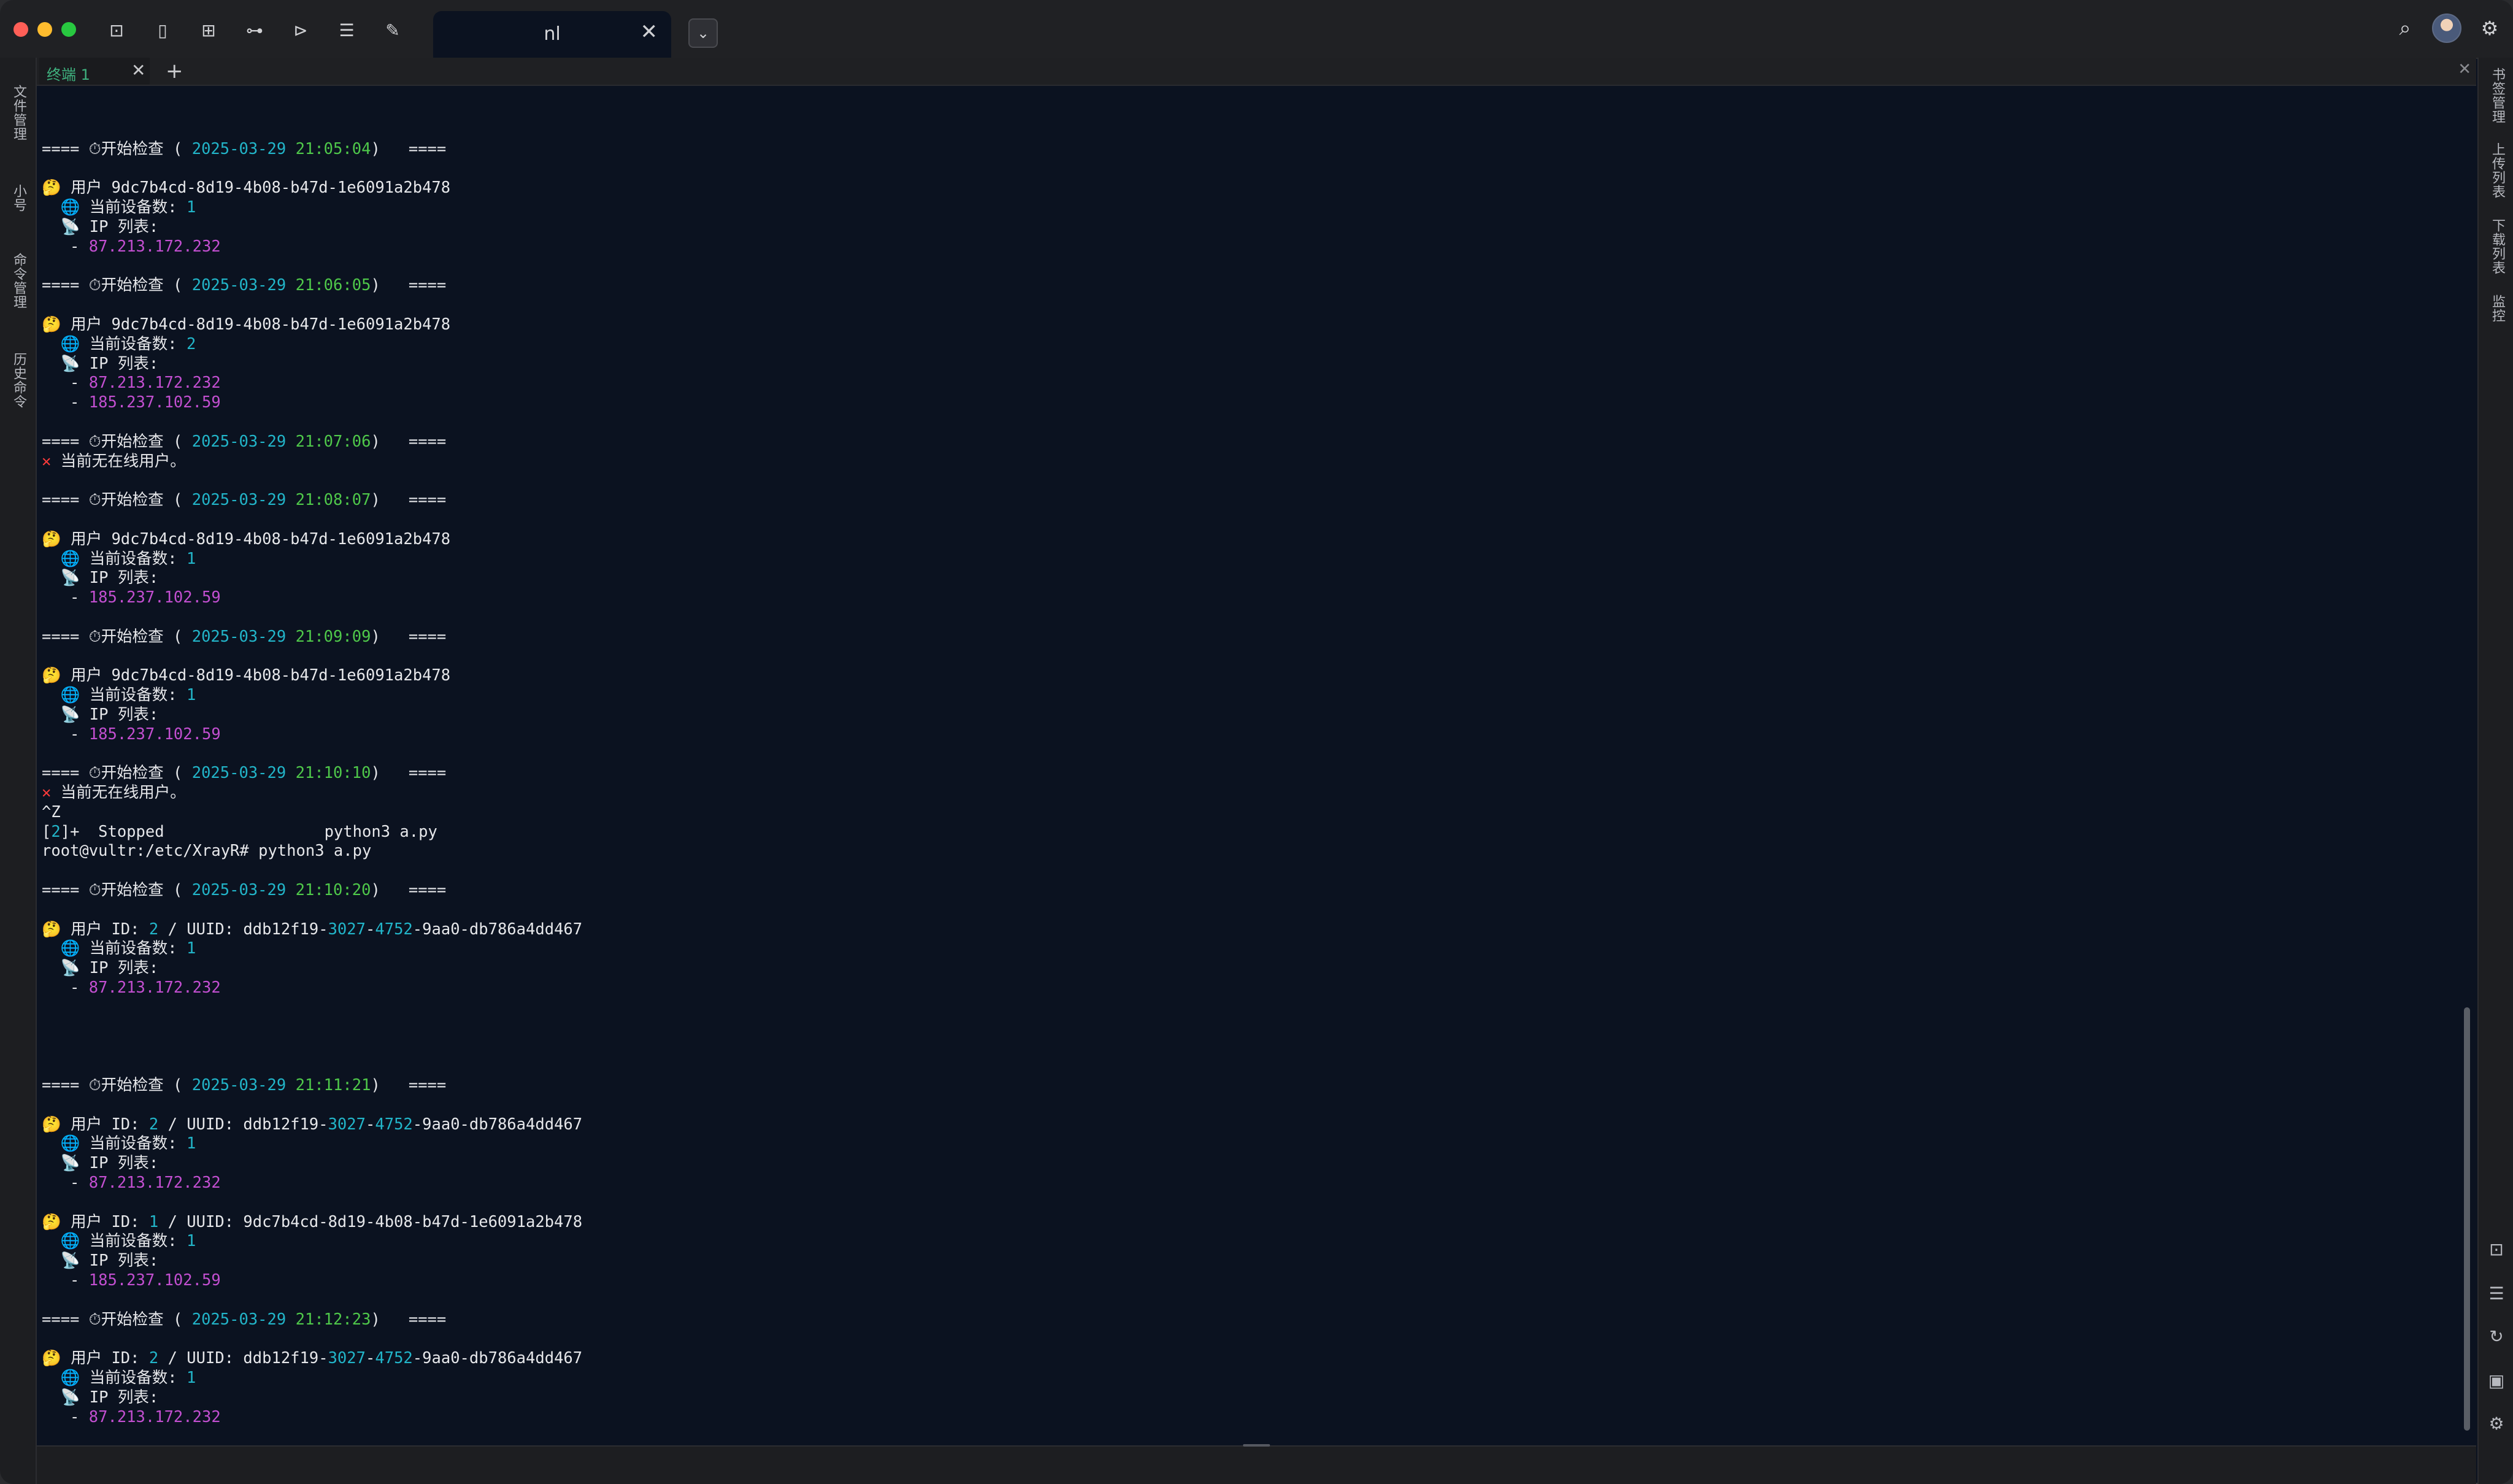 Image resolution: width=2513 pixels, height=1484 pixels. I want to click on maximize-window-button, so click(68, 29).